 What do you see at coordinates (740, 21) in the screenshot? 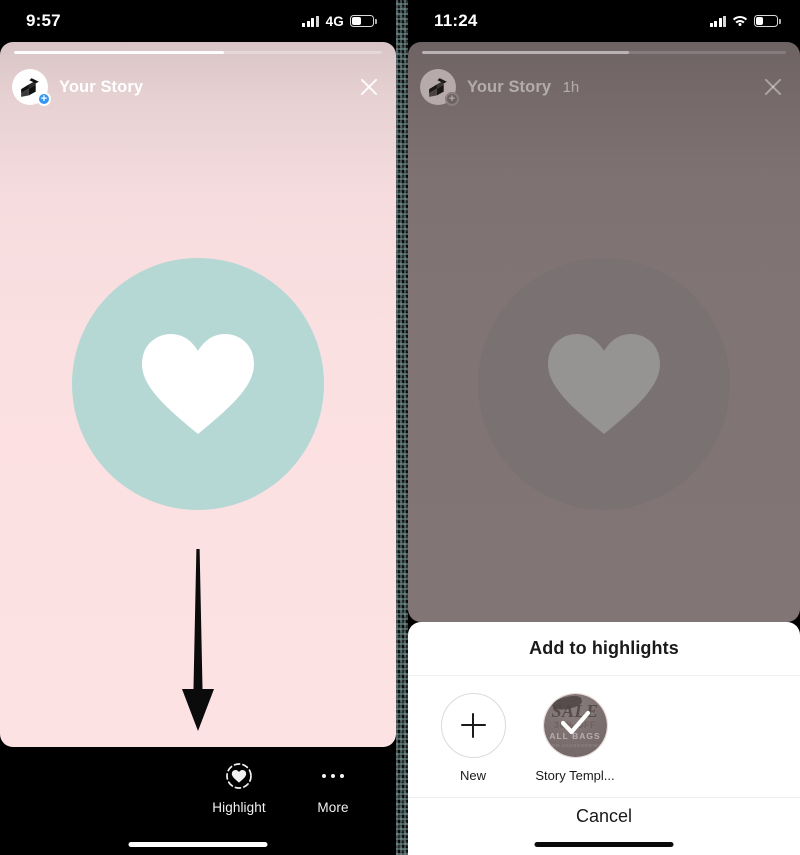
I see `wifi-icon` at bounding box center [740, 21].